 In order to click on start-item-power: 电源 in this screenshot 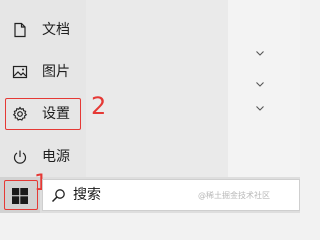, I will do `click(43, 157)`.